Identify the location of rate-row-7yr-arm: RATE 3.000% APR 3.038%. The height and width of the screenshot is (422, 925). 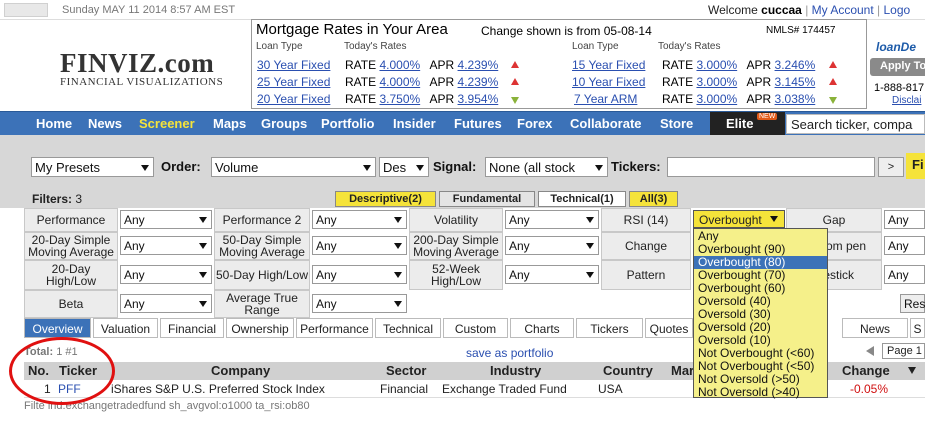
(739, 99).